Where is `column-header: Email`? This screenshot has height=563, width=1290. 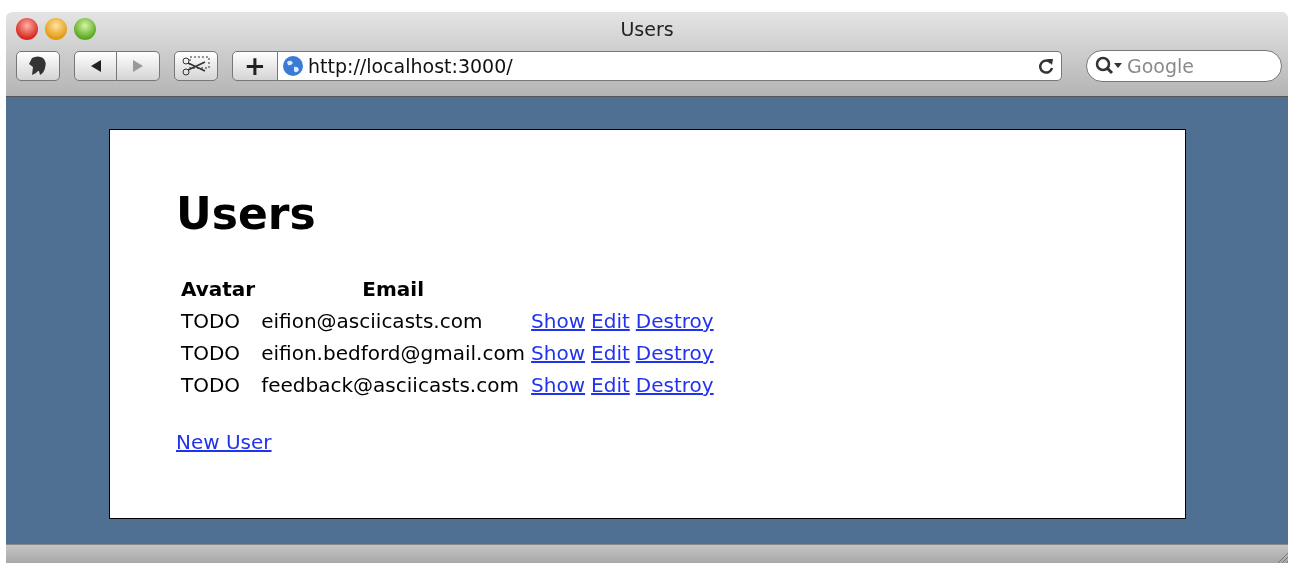 column-header: Email is located at coordinates (393, 289).